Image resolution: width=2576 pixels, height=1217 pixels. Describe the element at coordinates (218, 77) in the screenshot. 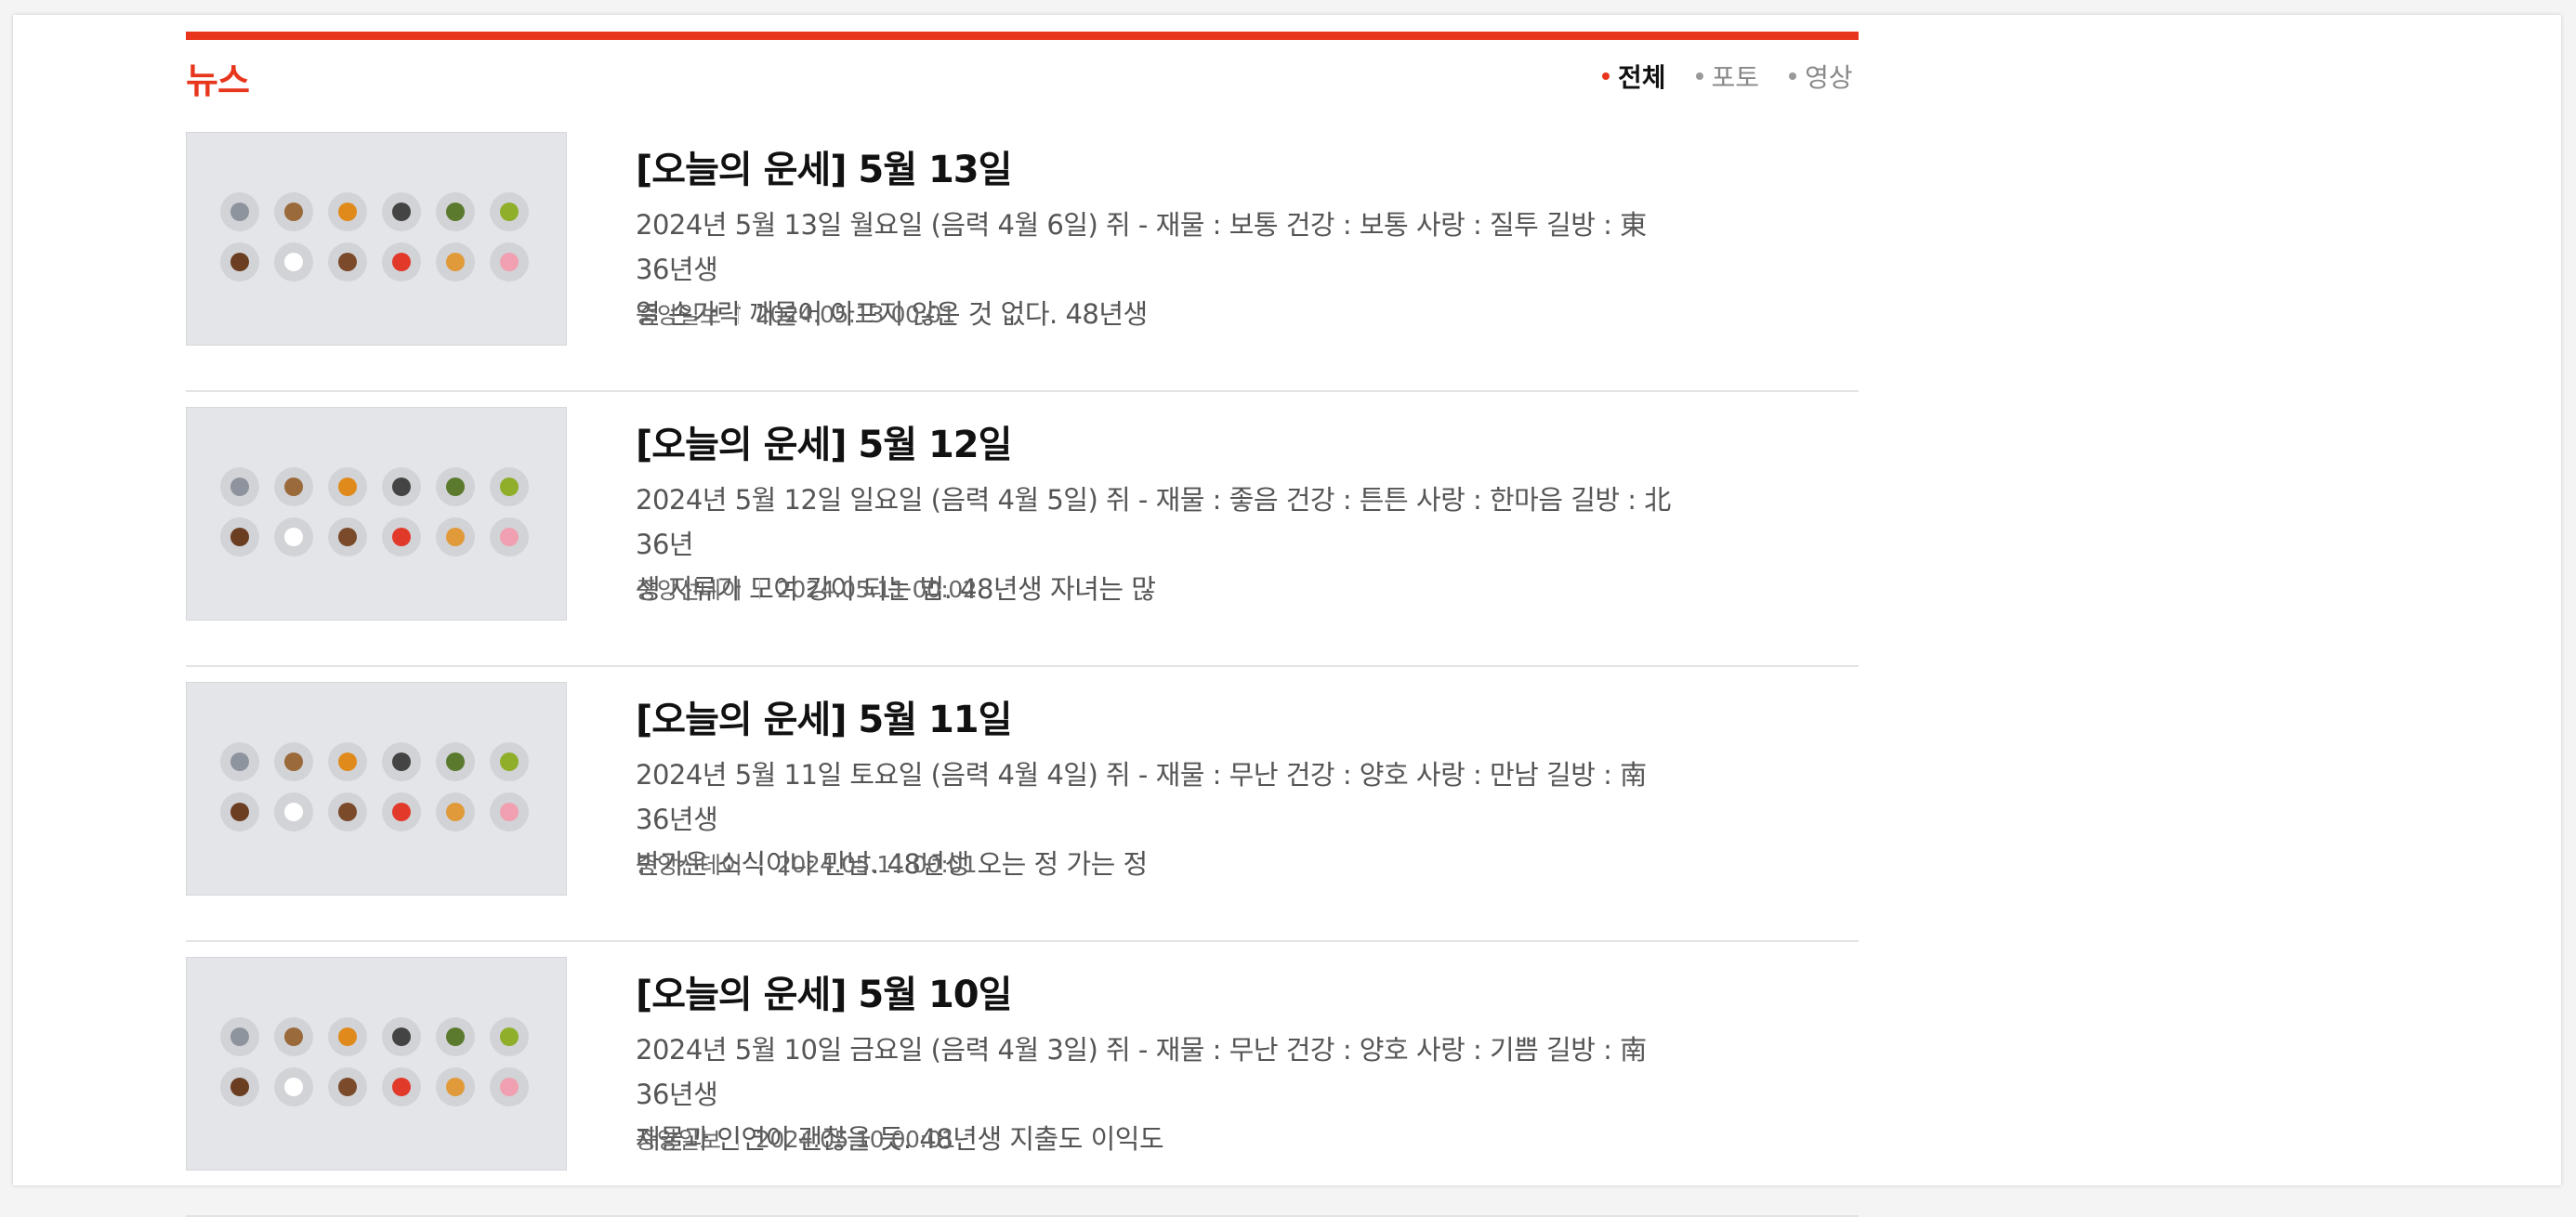

I see `section-title: 뉴스` at that location.